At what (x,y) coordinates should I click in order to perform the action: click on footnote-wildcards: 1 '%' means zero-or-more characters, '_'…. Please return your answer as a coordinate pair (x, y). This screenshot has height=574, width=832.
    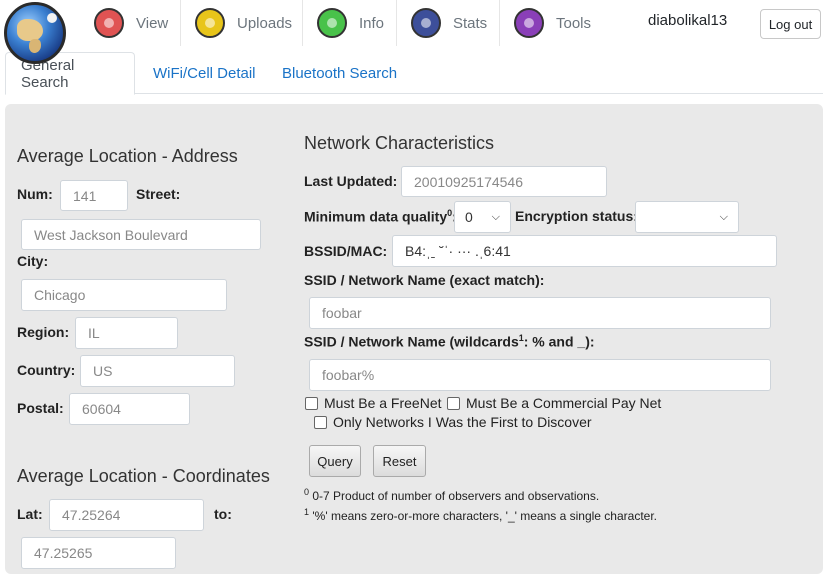
    Looking at the image, I should click on (480, 515).